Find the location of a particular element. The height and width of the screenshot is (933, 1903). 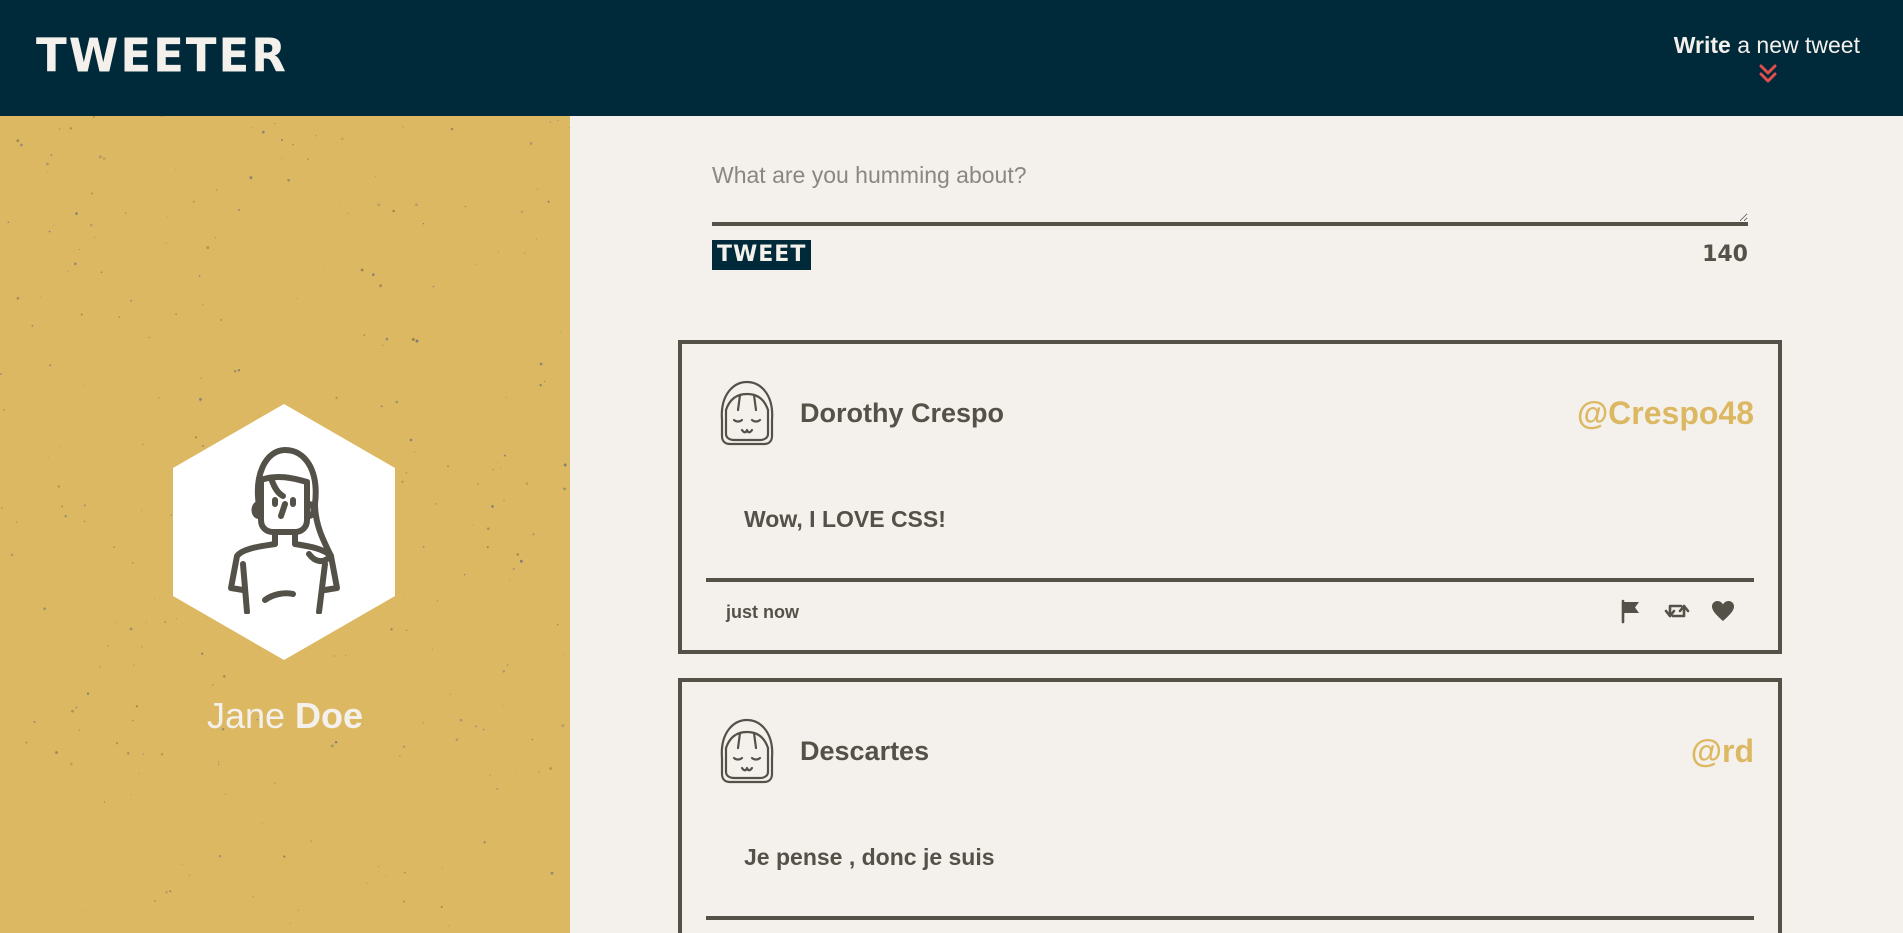

heart-icon is located at coordinates (1723, 611).